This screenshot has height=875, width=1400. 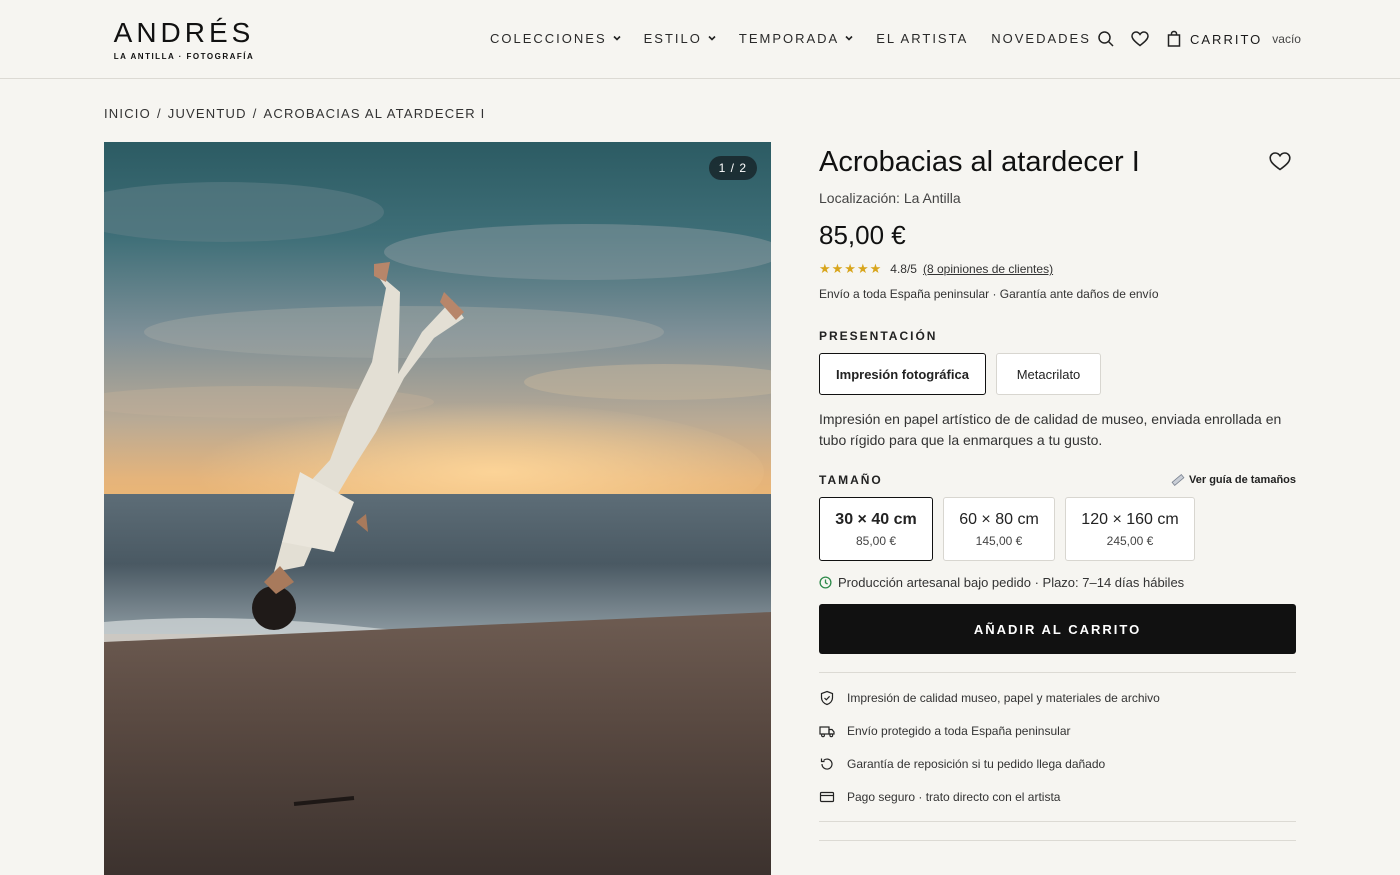 I want to click on size-option-60x80: 60 × 80 cm 145,00 €, so click(x=999, y=529).